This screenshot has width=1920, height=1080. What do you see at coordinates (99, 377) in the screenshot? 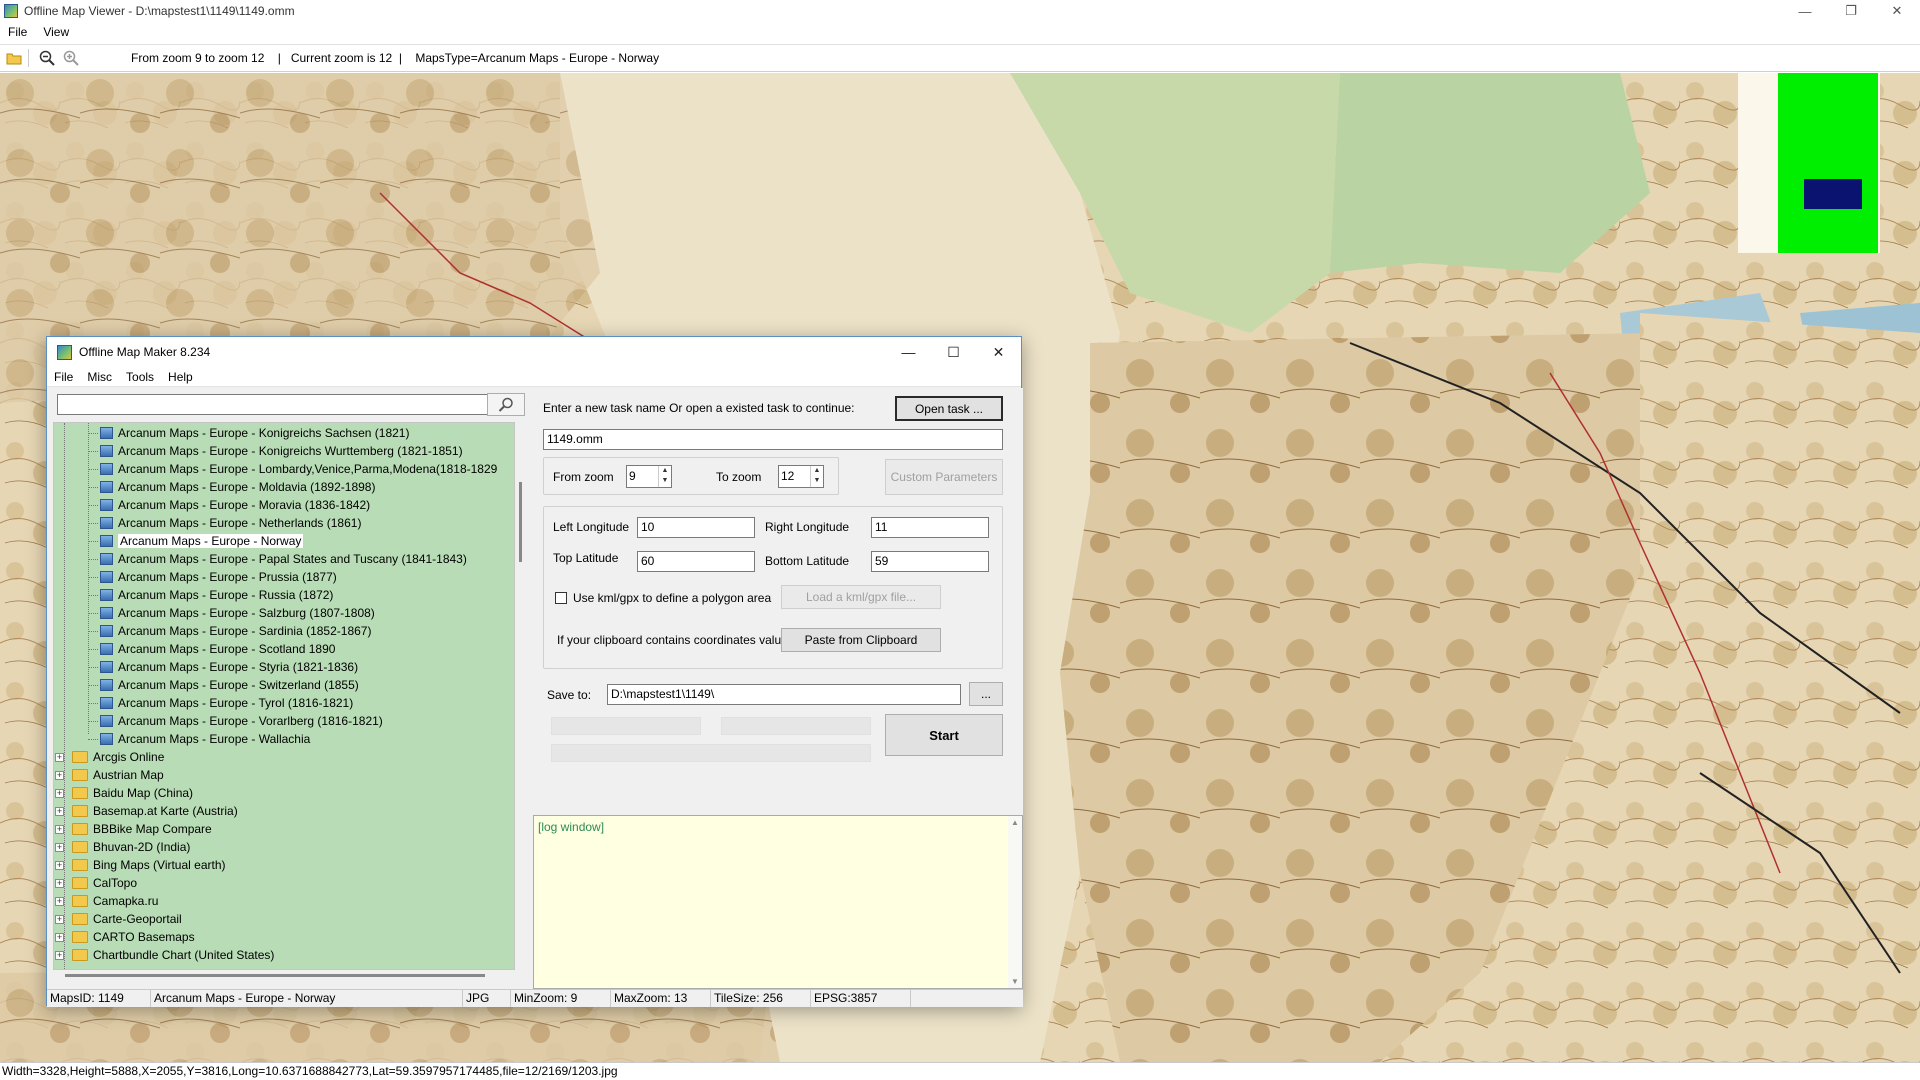
I see `maker-menu-misc: Misc` at bounding box center [99, 377].